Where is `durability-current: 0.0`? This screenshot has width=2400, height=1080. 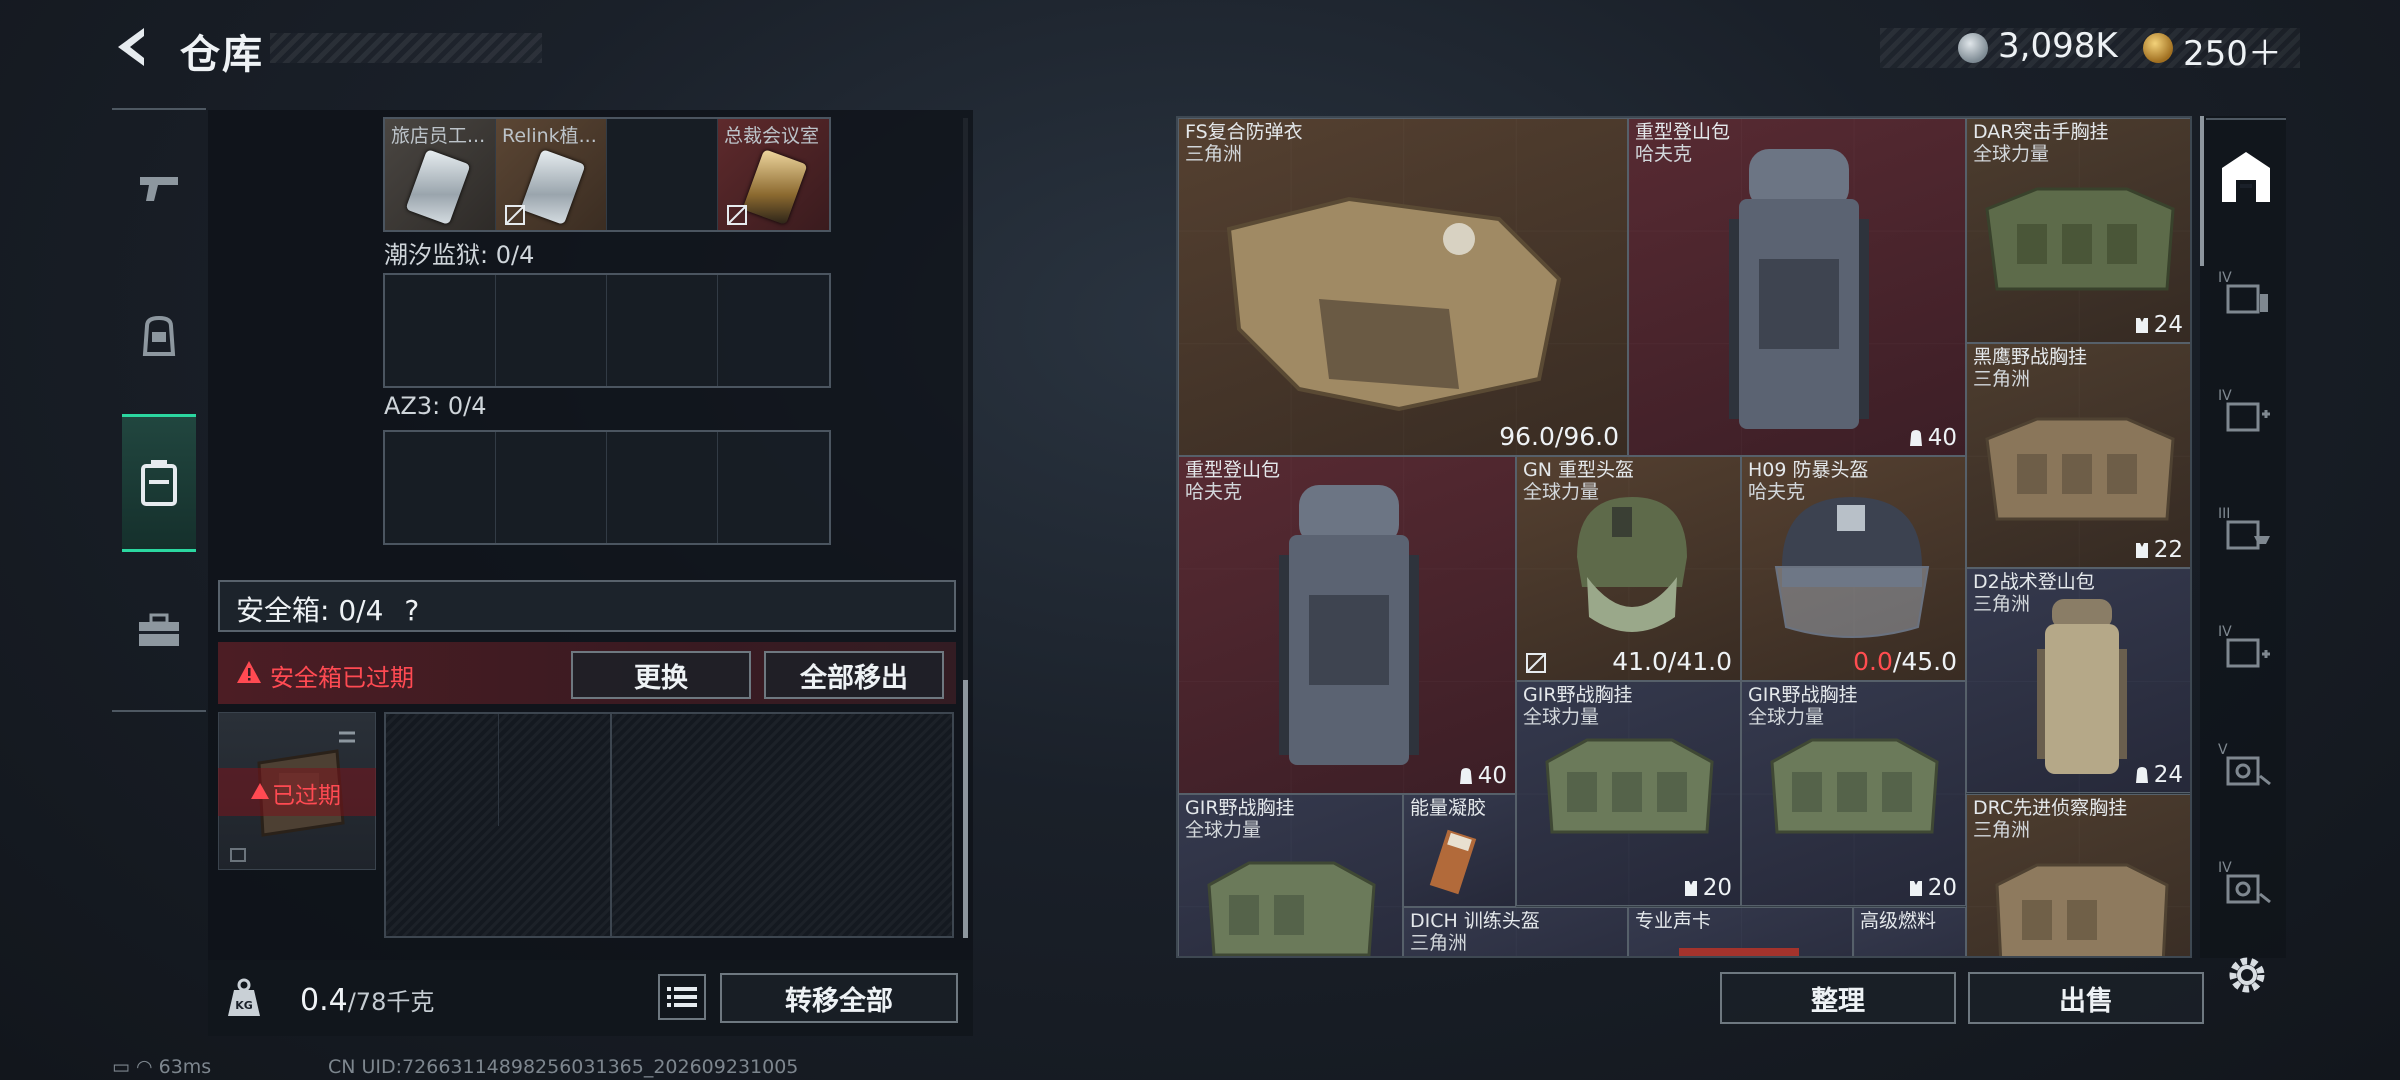
durability-current: 0.0 is located at coordinates (1873, 661).